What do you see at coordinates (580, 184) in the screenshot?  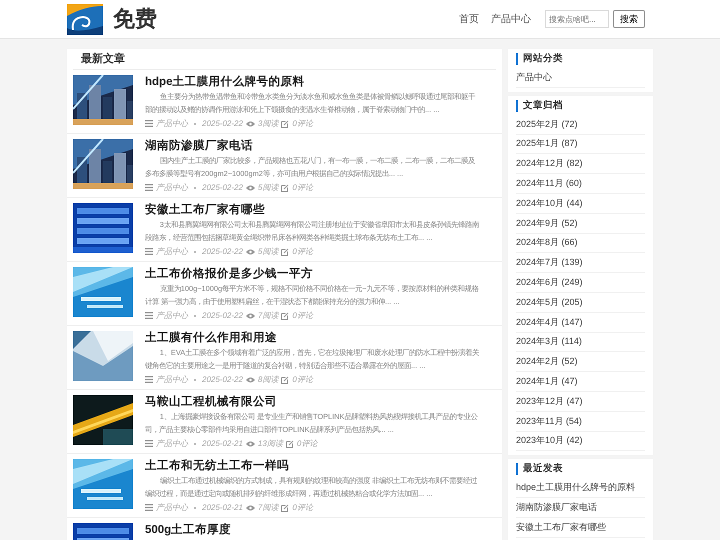 I see `sidebar-link: 2024年11月 (60)` at bounding box center [580, 184].